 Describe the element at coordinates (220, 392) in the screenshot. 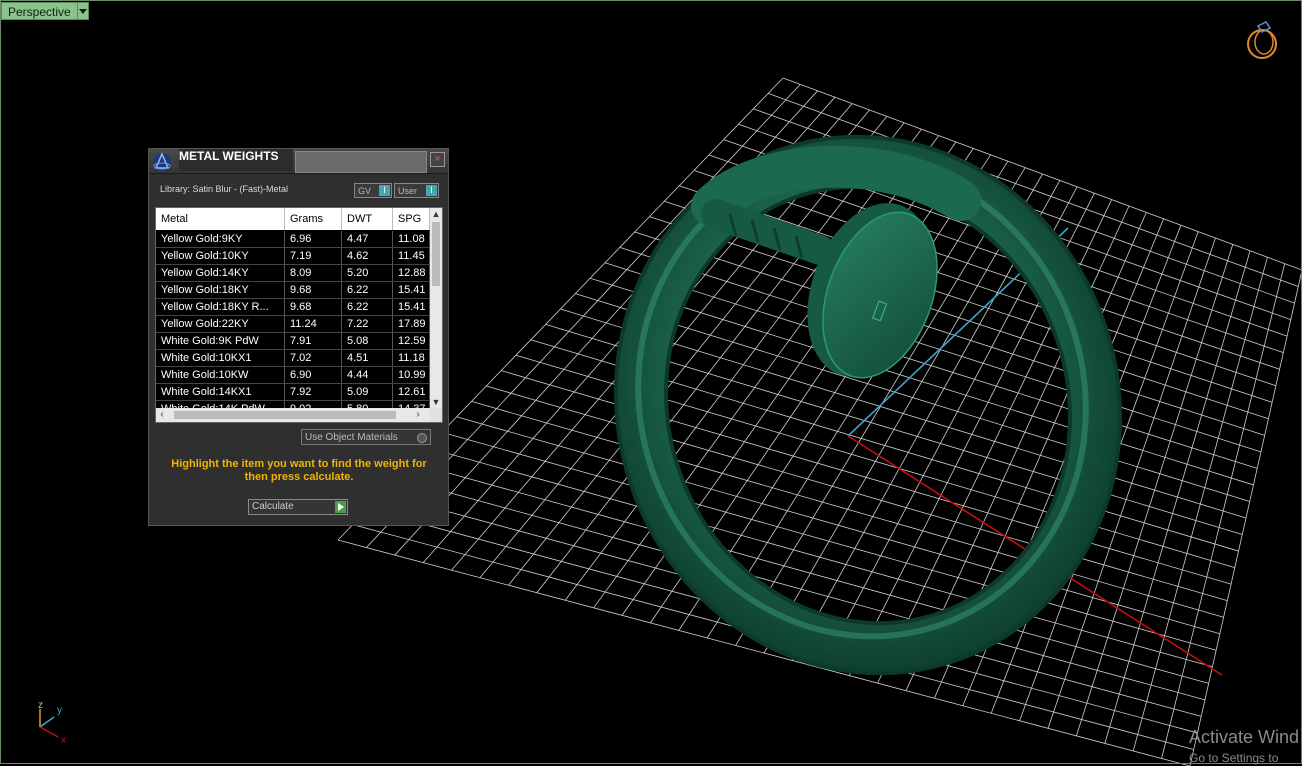

I see `cell-metal: White Gold:14KX1` at that location.